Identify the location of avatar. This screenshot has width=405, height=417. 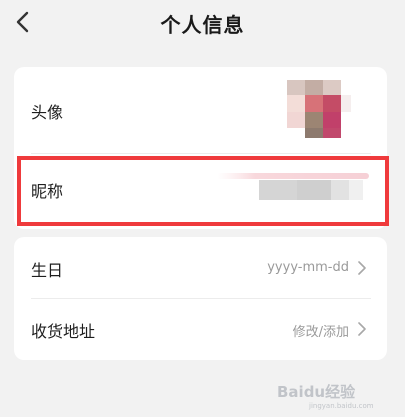
(326, 110).